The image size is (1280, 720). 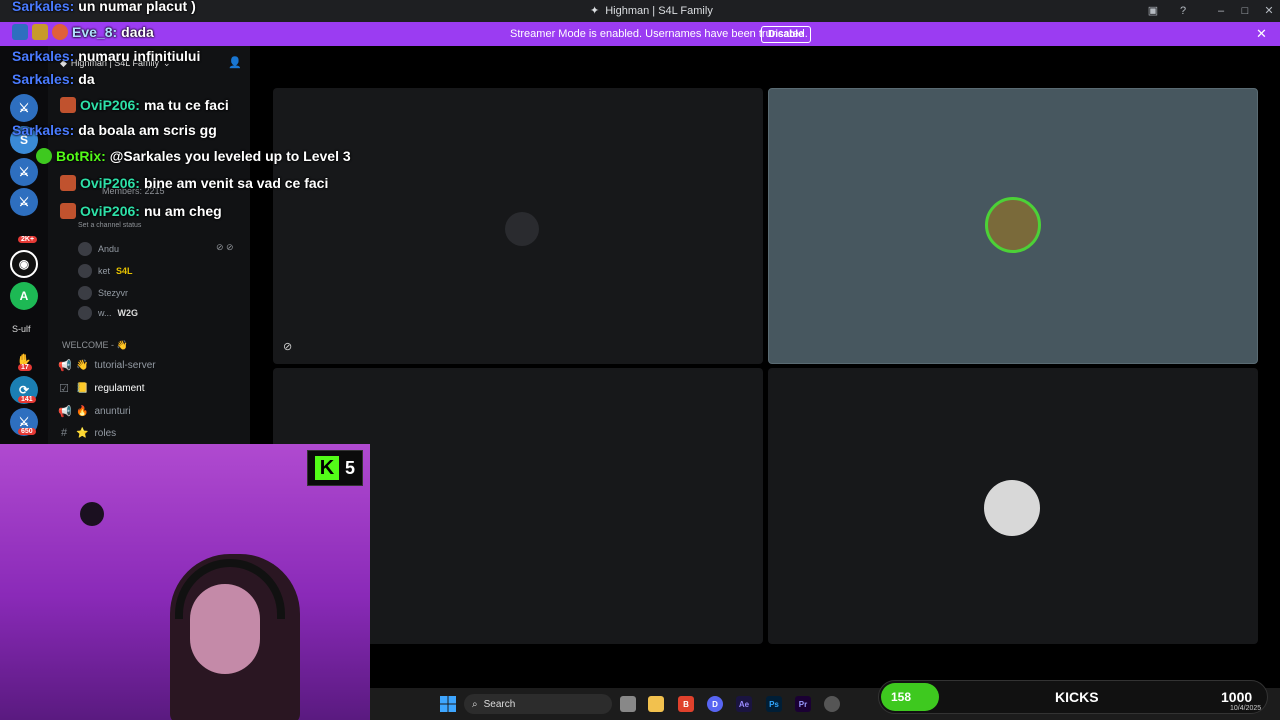 I want to click on minimize-button: –, so click(x=1221, y=11).